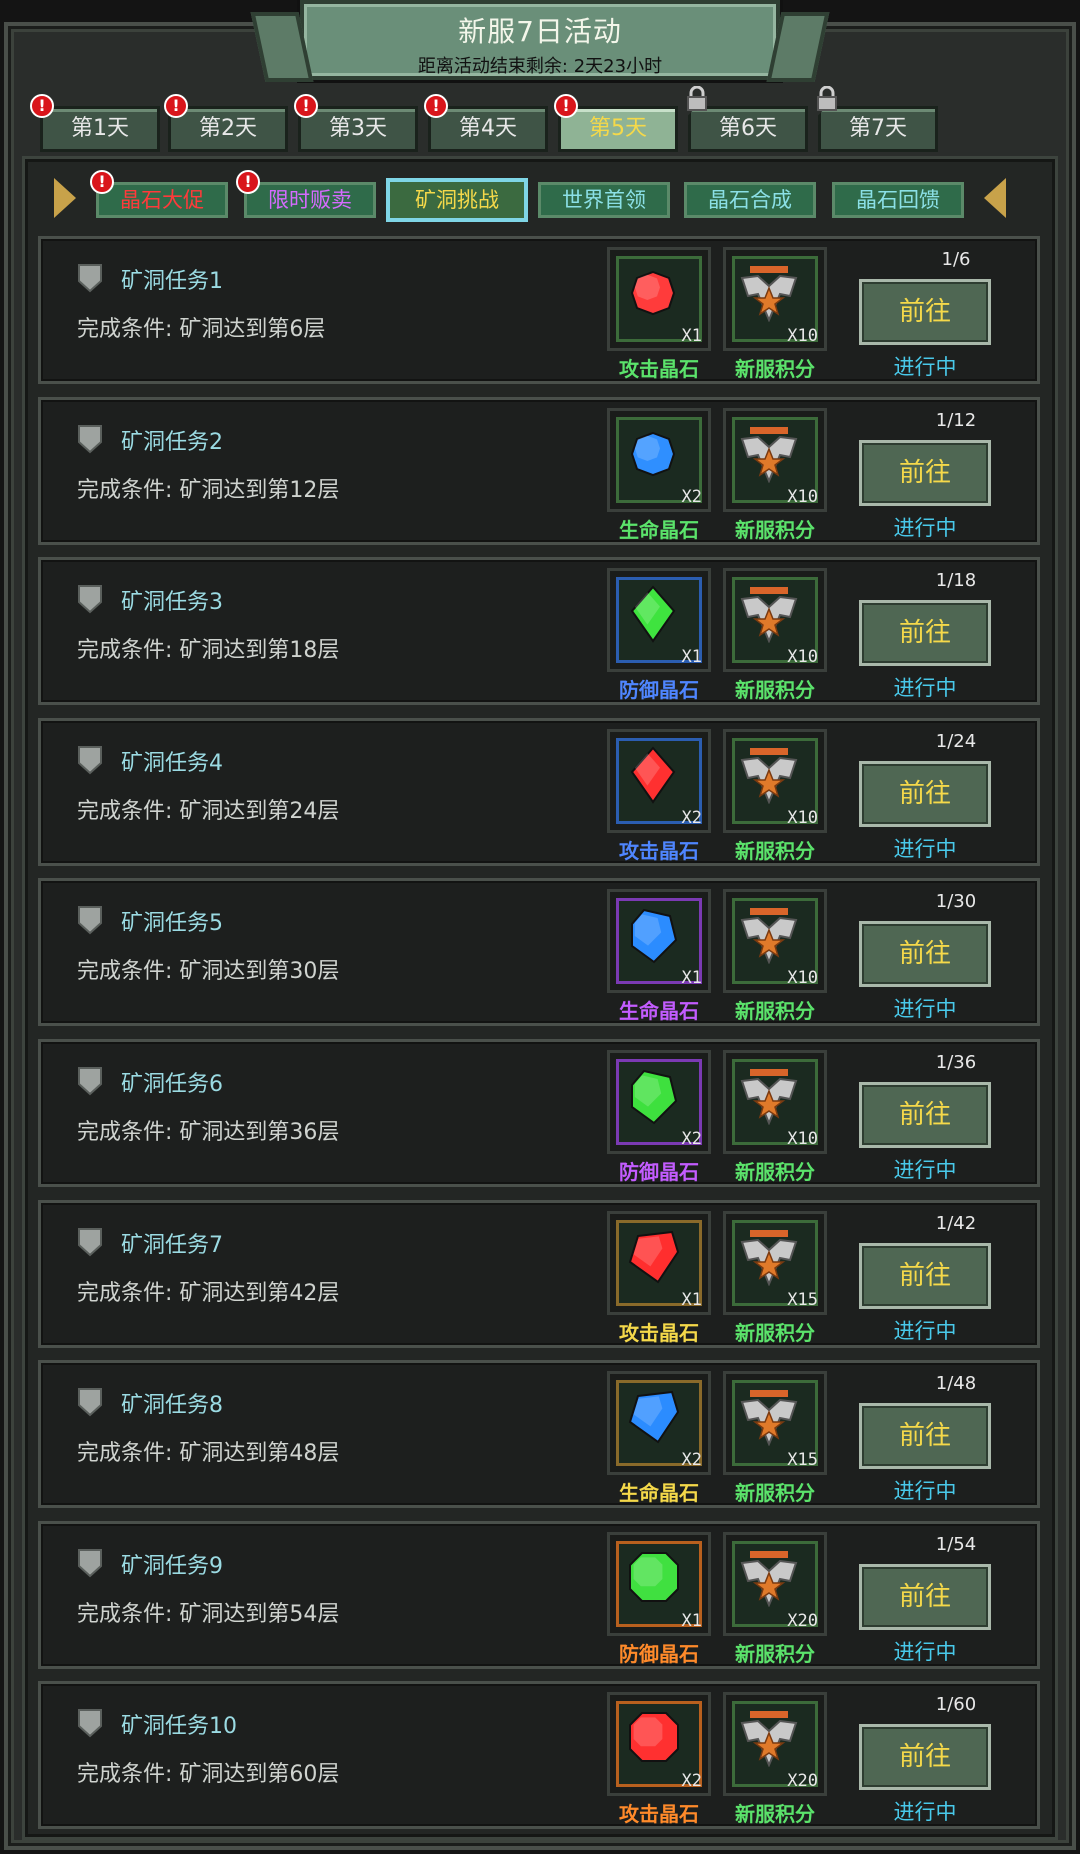  What do you see at coordinates (457, 200) in the screenshot?
I see `subtab-mine-challenge: 矿洞挑战` at bounding box center [457, 200].